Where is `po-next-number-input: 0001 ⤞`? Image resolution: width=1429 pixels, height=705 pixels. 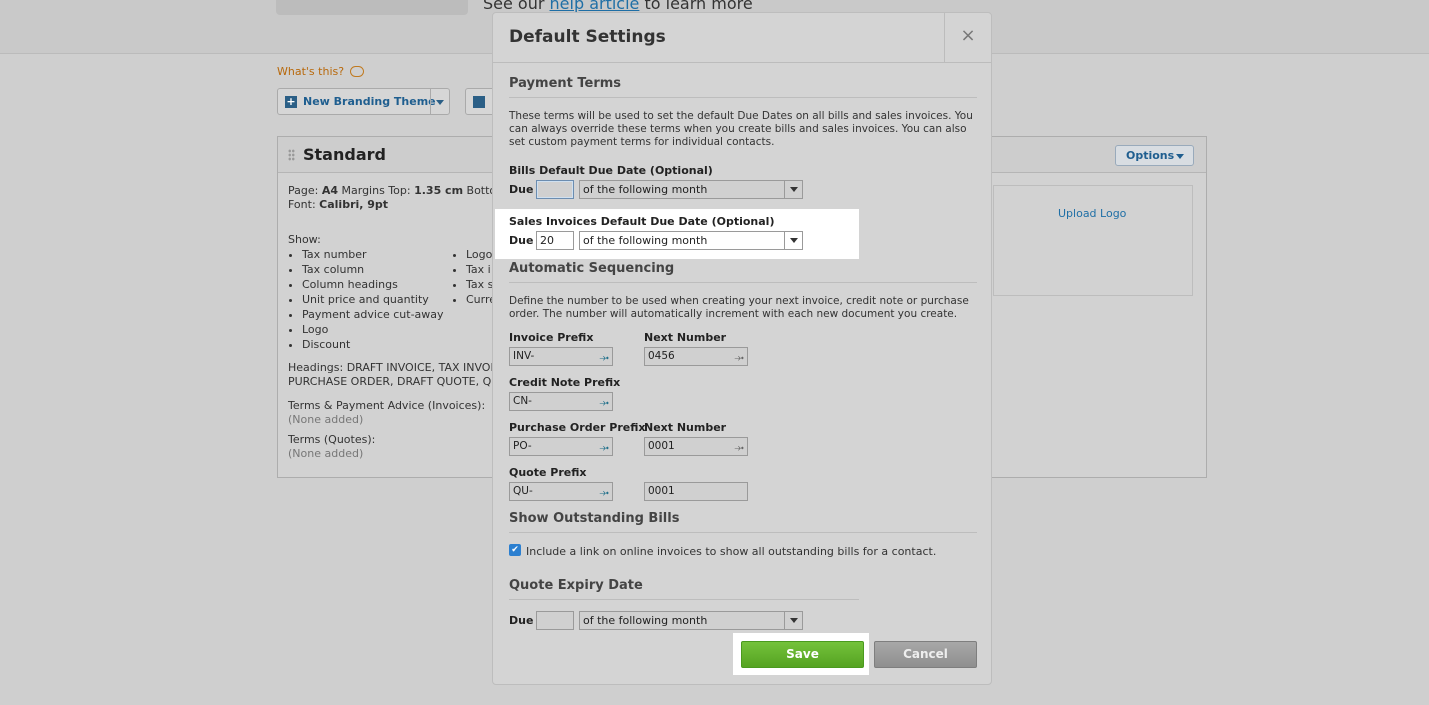 po-next-number-input: 0001 ⤞ is located at coordinates (696, 446).